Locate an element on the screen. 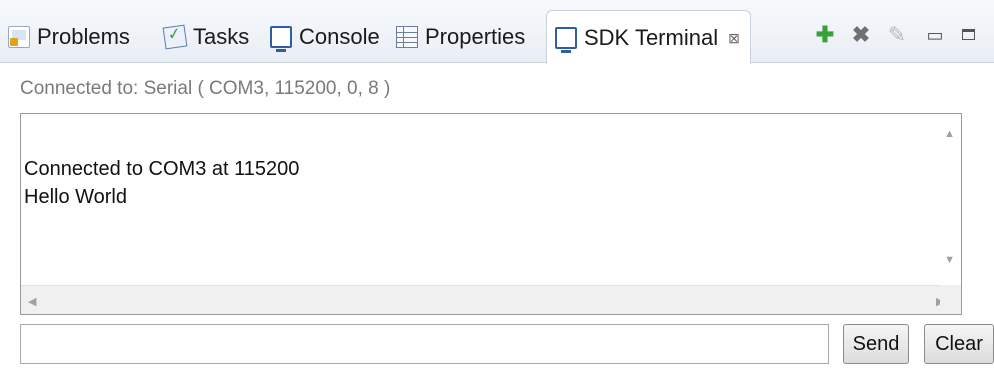  vertical-scrollbar: ▲ ▼ is located at coordinates (950, 199).